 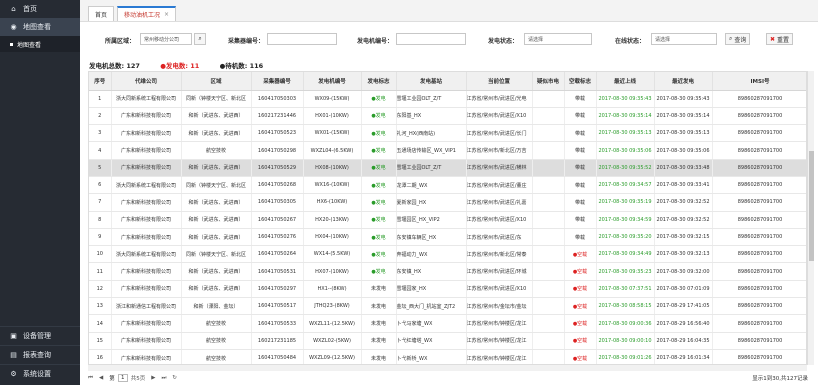 What do you see at coordinates (302, 39) in the screenshot?
I see `collector-input` at bounding box center [302, 39].